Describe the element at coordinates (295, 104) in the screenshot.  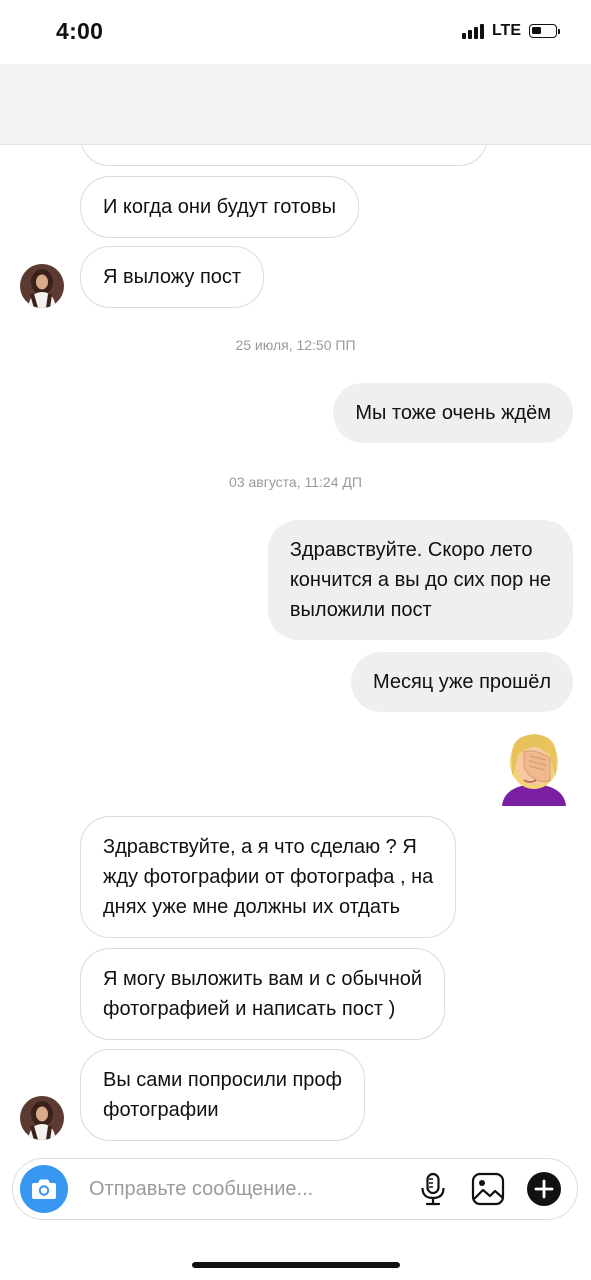
I see `header-overlay` at that location.